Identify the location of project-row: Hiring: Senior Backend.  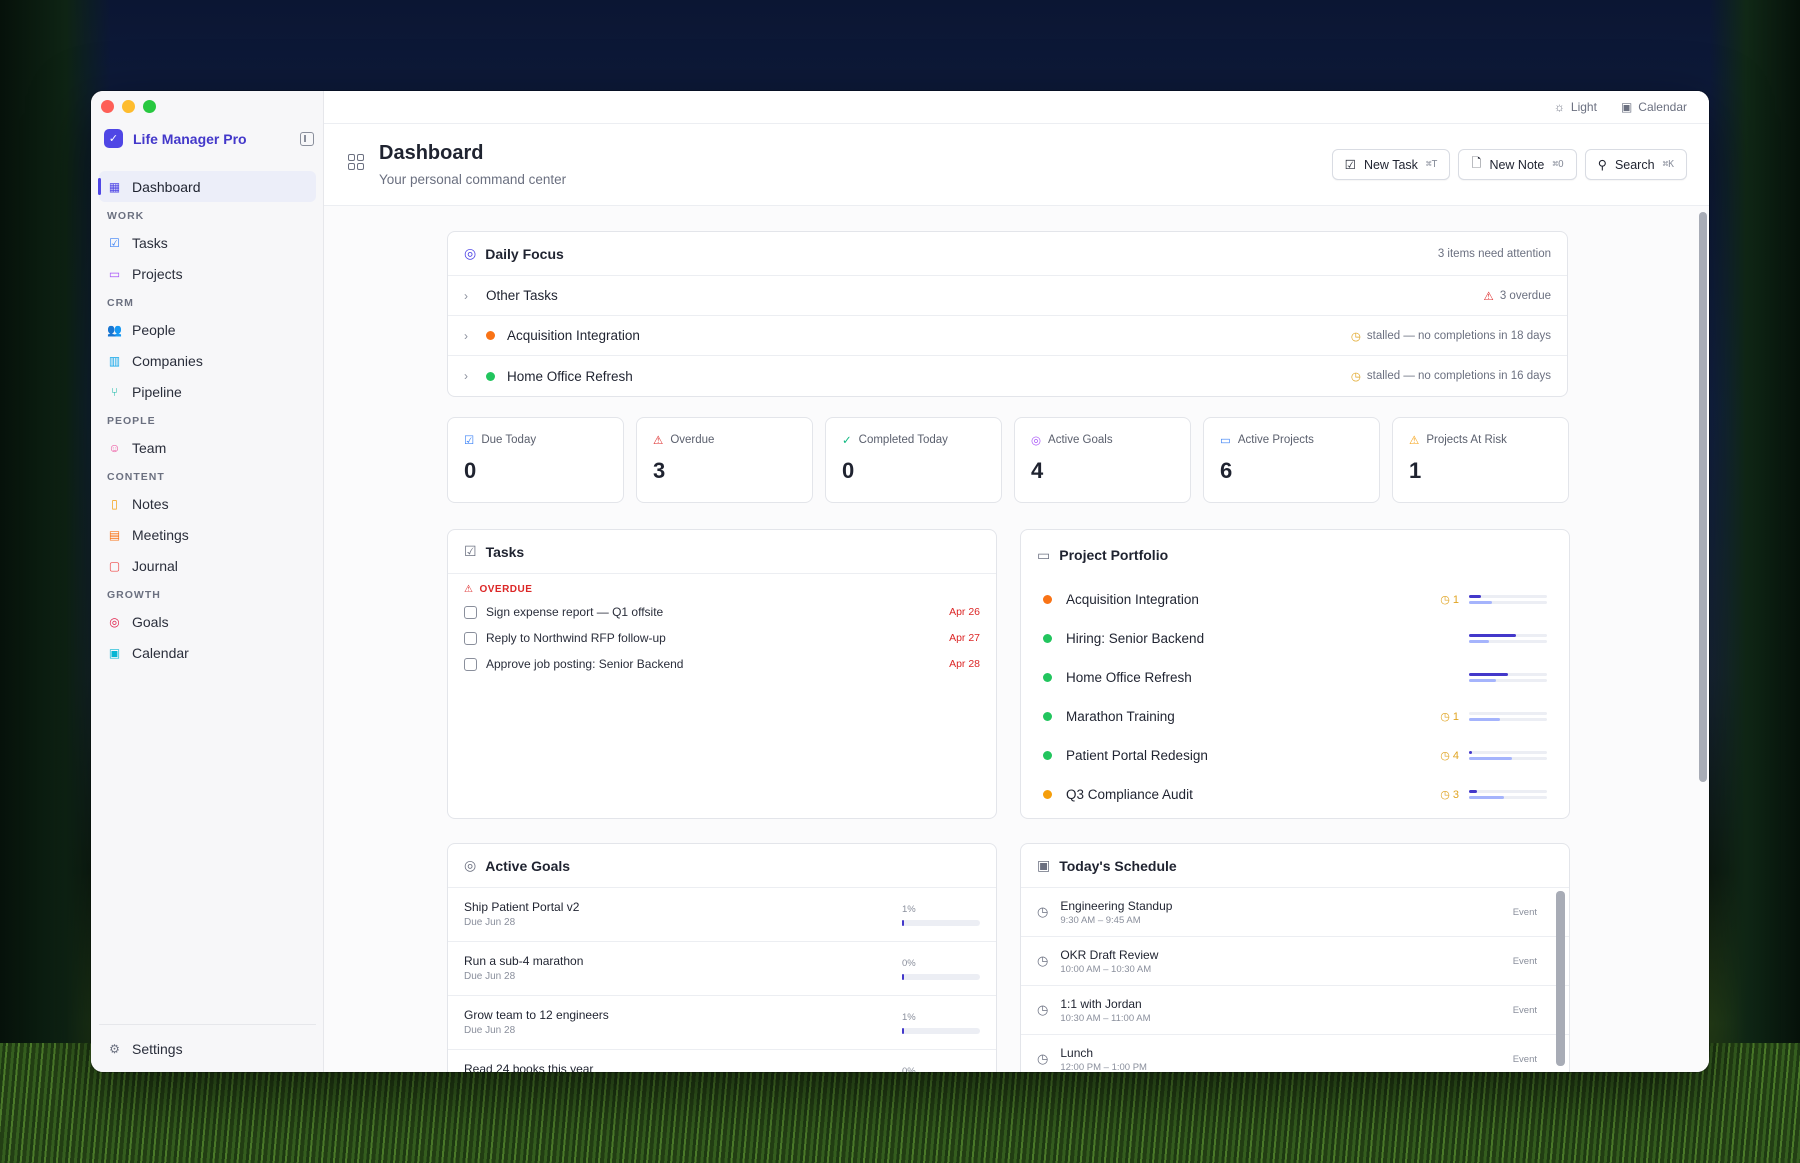
(1295, 638).